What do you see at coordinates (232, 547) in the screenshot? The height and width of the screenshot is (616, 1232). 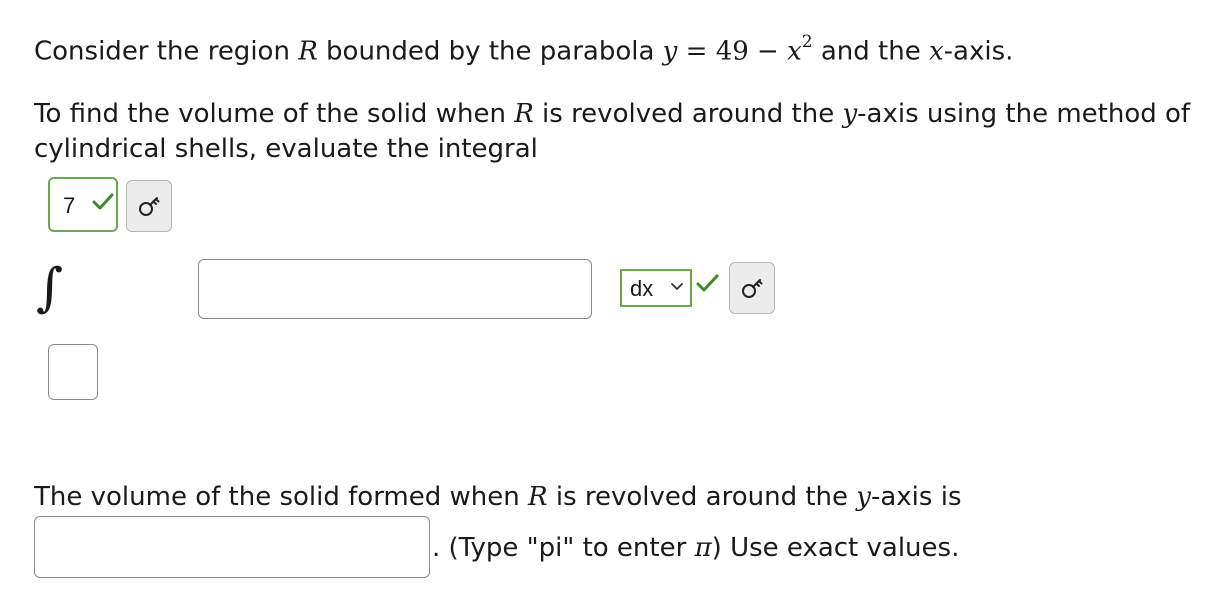 I see `volume-answer-input` at bounding box center [232, 547].